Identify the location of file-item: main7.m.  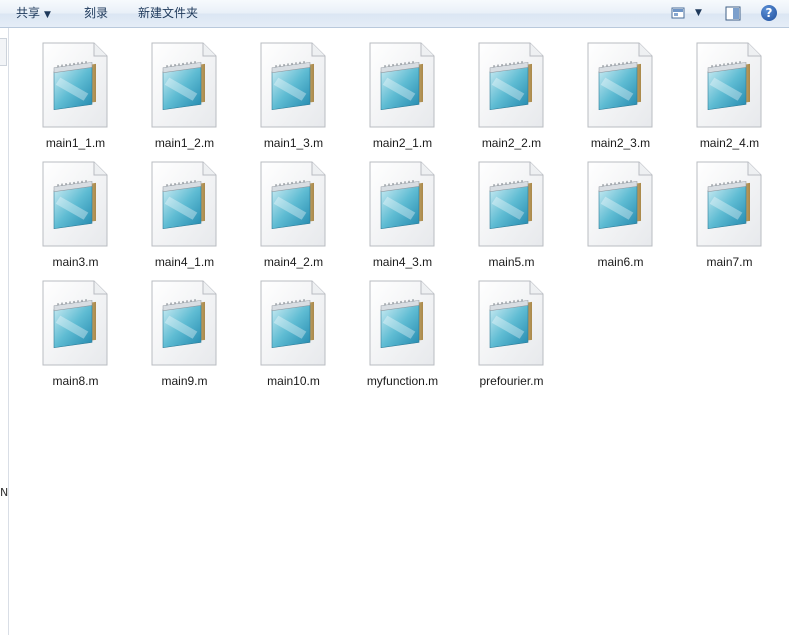
(729, 217).